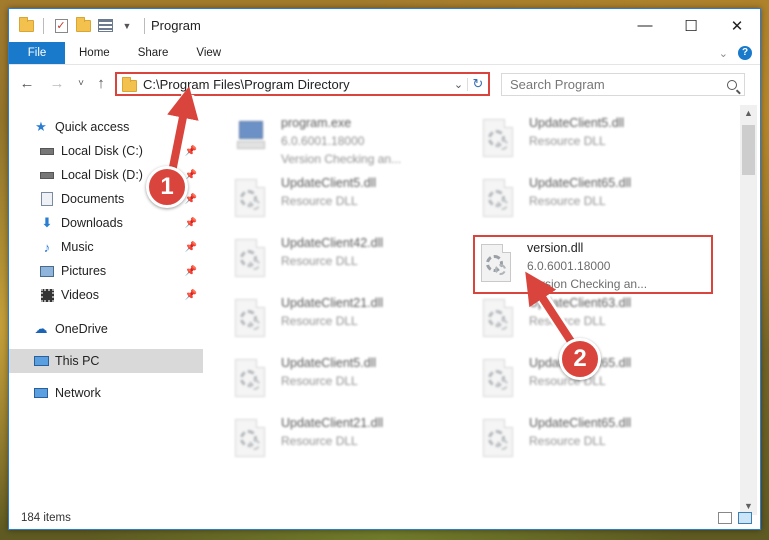 The image size is (769, 540). I want to click on properties-icon, so click(105, 26).